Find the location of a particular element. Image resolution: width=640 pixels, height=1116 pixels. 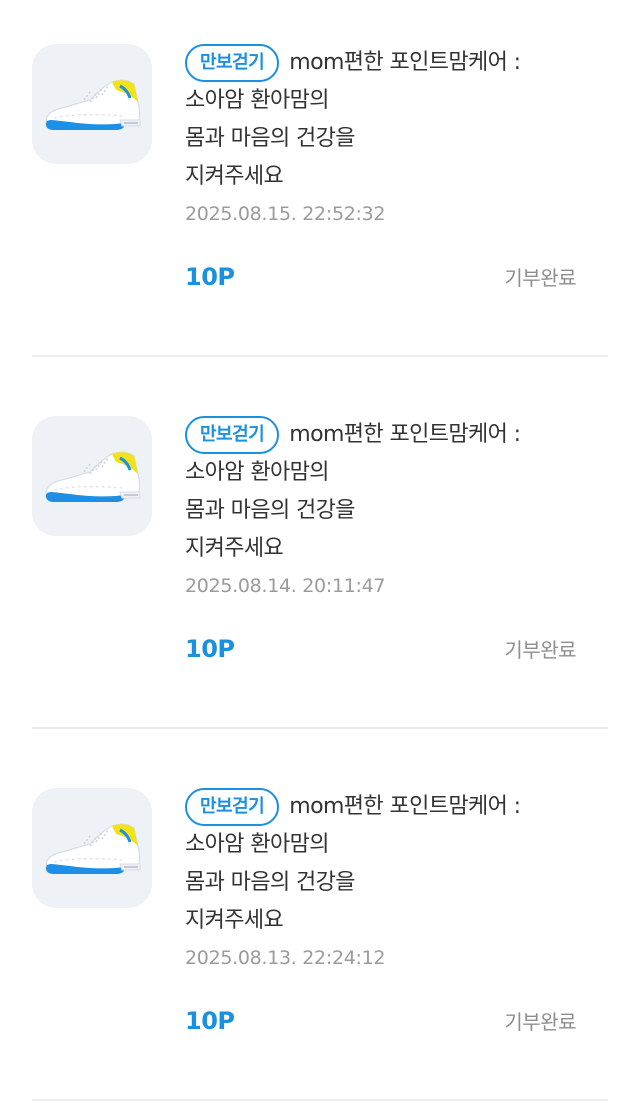

timestamp: 2025.08.14. 20:11:47 is located at coordinates (285, 586).